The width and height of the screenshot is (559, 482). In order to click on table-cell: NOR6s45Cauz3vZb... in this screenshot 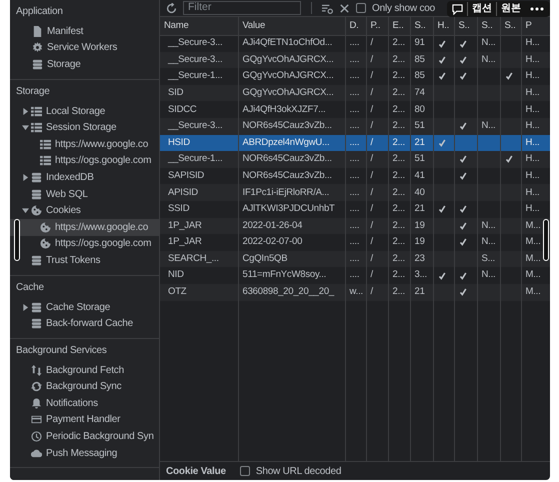, I will do `click(291, 126)`.